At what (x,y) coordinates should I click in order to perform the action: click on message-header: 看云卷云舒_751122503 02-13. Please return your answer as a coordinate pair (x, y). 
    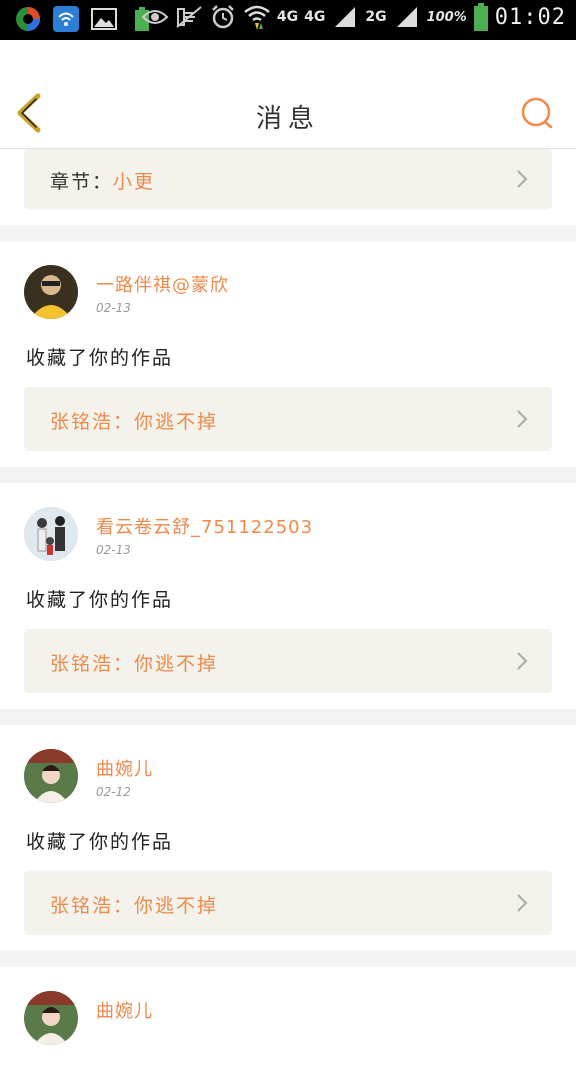
    Looking at the image, I should click on (288, 524).